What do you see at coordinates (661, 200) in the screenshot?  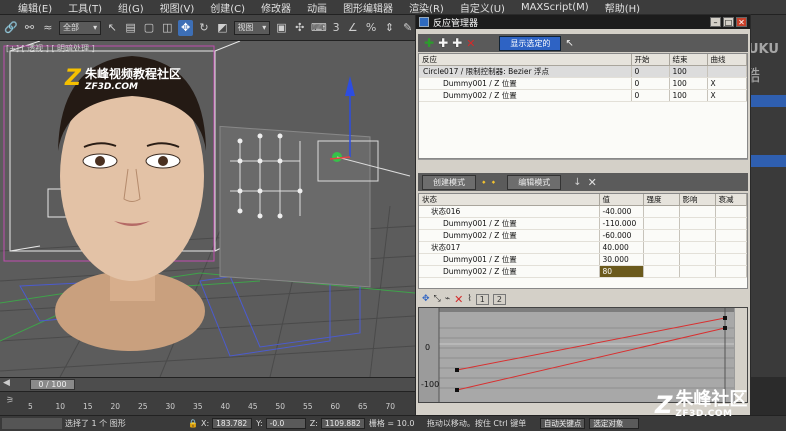 I see `col-strength: 强度` at bounding box center [661, 200].